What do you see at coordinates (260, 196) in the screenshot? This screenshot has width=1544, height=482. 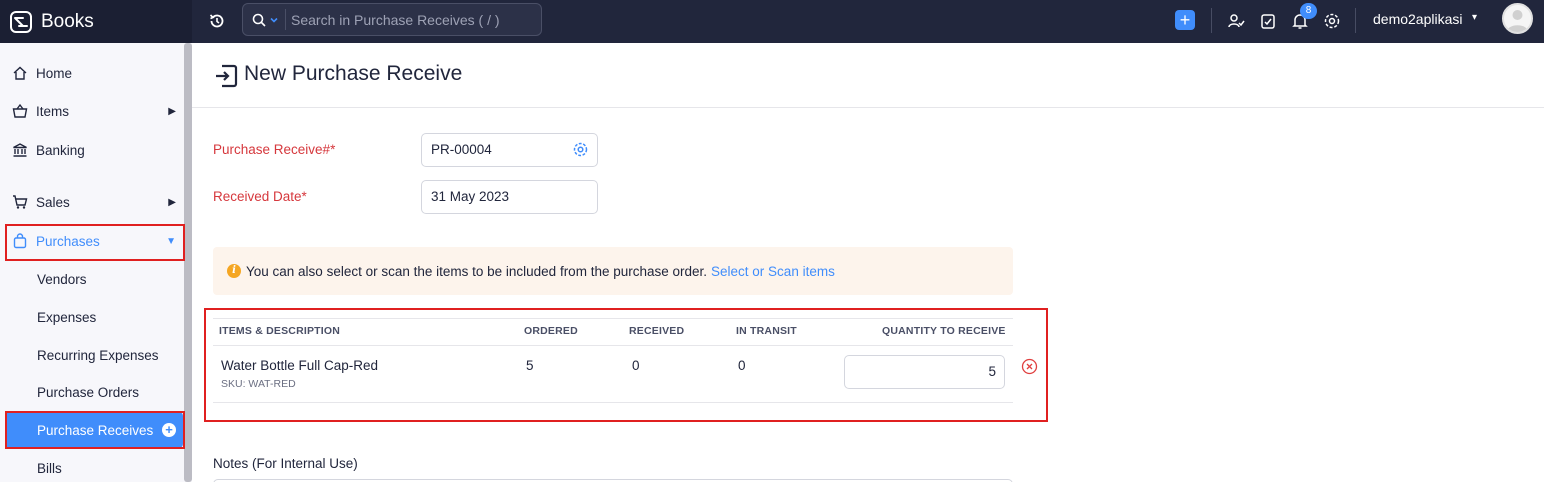 I see `received-date-label: Received Date*` at bounding box center [260, 196].